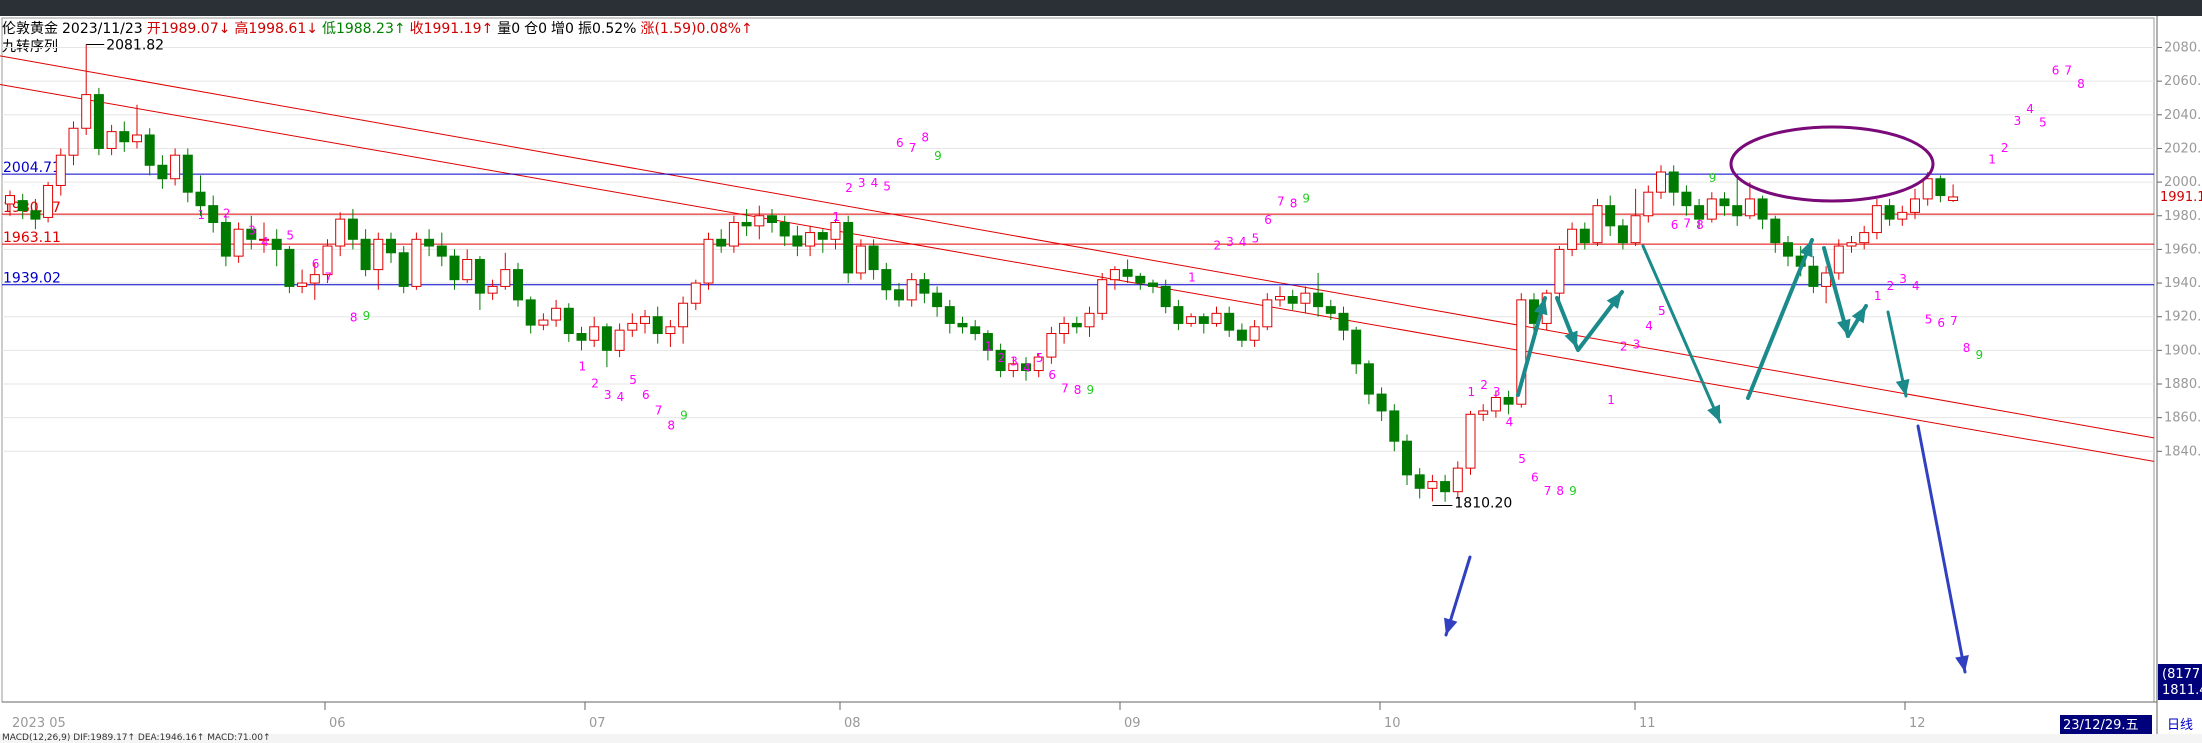 The width and height of the screenshot is (2202, 743). Describe the element at coordinates (2183, 283) in the screenshot. I see `y-tick-label: 1940.00` at that location.